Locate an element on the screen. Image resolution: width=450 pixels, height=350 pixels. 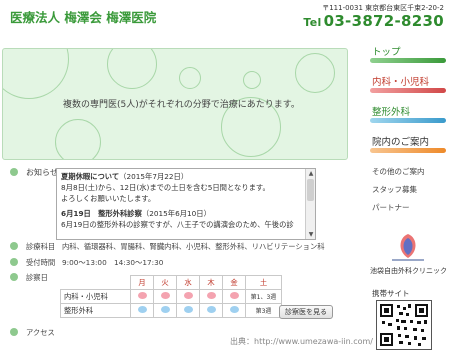
news-title: 夏期休暇について is located at coordinates (90, 176).